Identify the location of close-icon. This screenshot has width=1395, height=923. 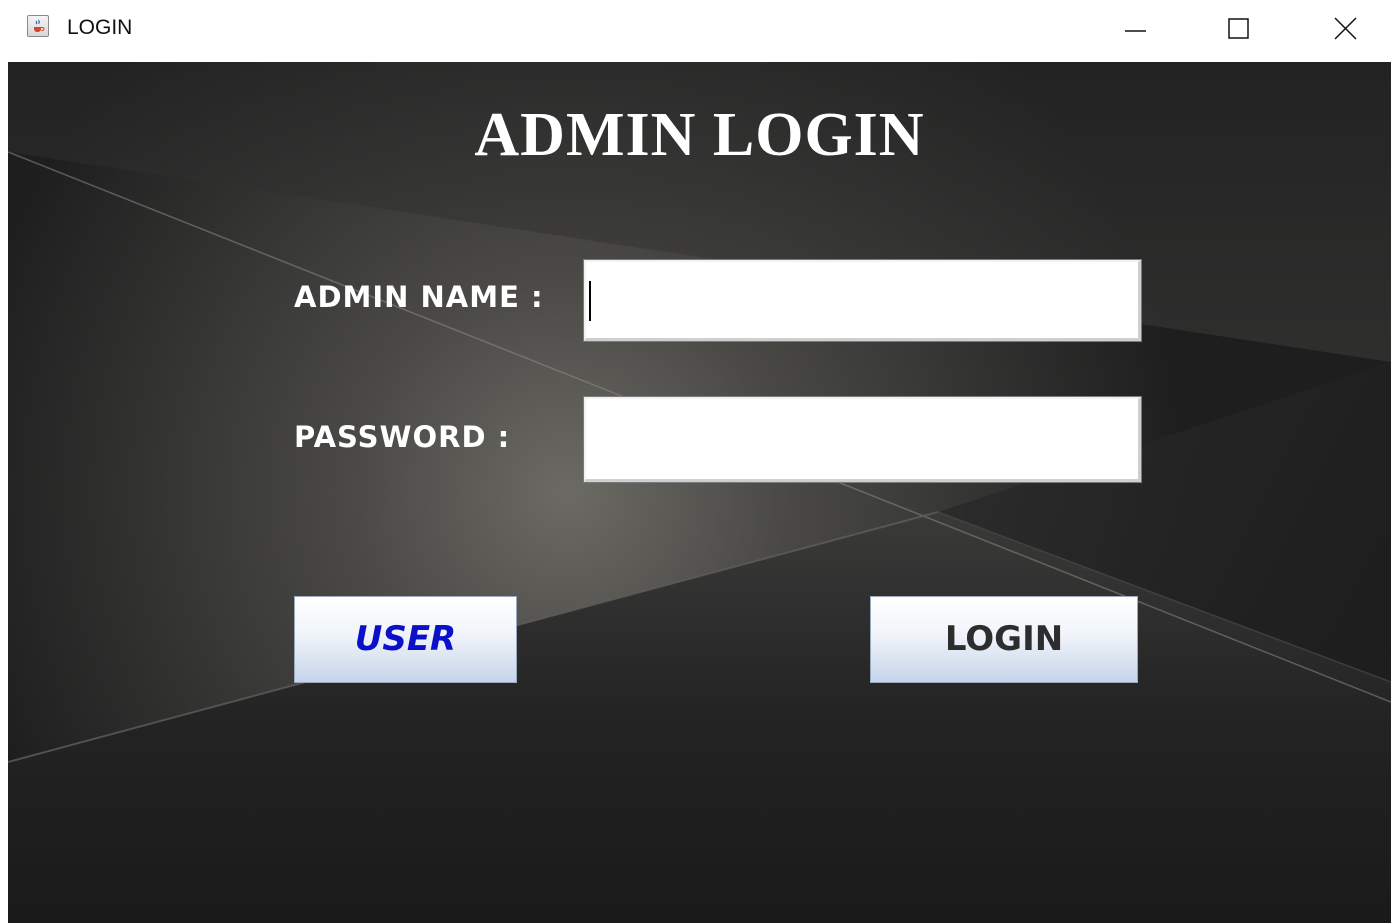
(1345, 28).